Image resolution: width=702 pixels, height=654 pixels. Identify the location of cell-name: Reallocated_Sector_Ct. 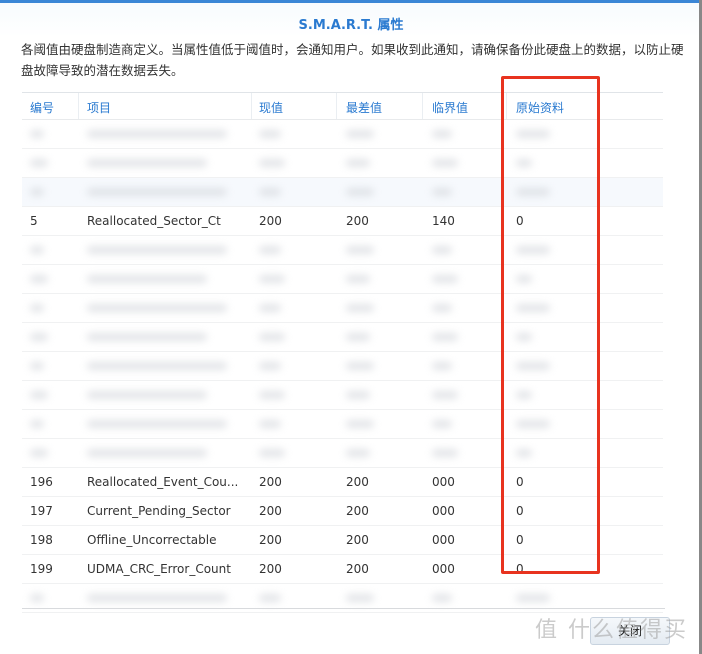
(154, 221).